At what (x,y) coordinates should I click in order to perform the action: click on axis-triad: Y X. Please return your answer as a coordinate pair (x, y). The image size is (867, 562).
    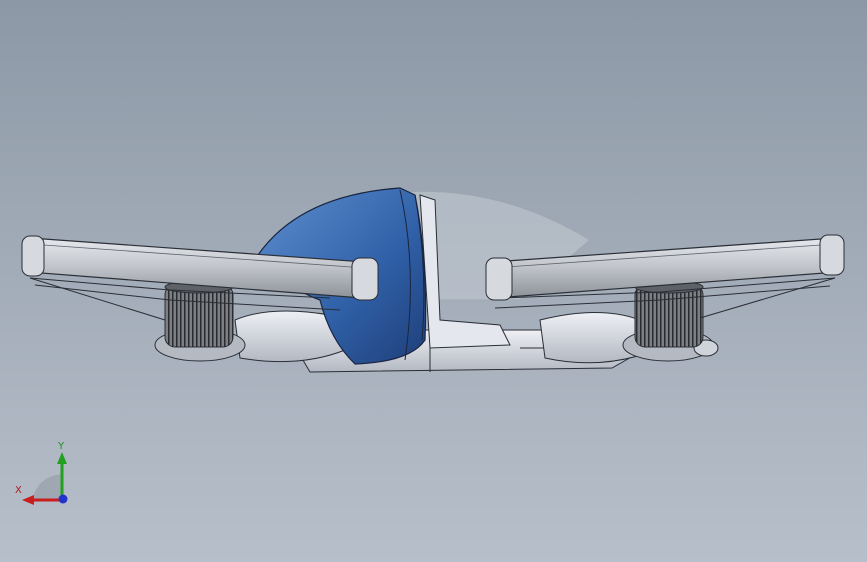
    Looking at the image, I should click on (45, 473).